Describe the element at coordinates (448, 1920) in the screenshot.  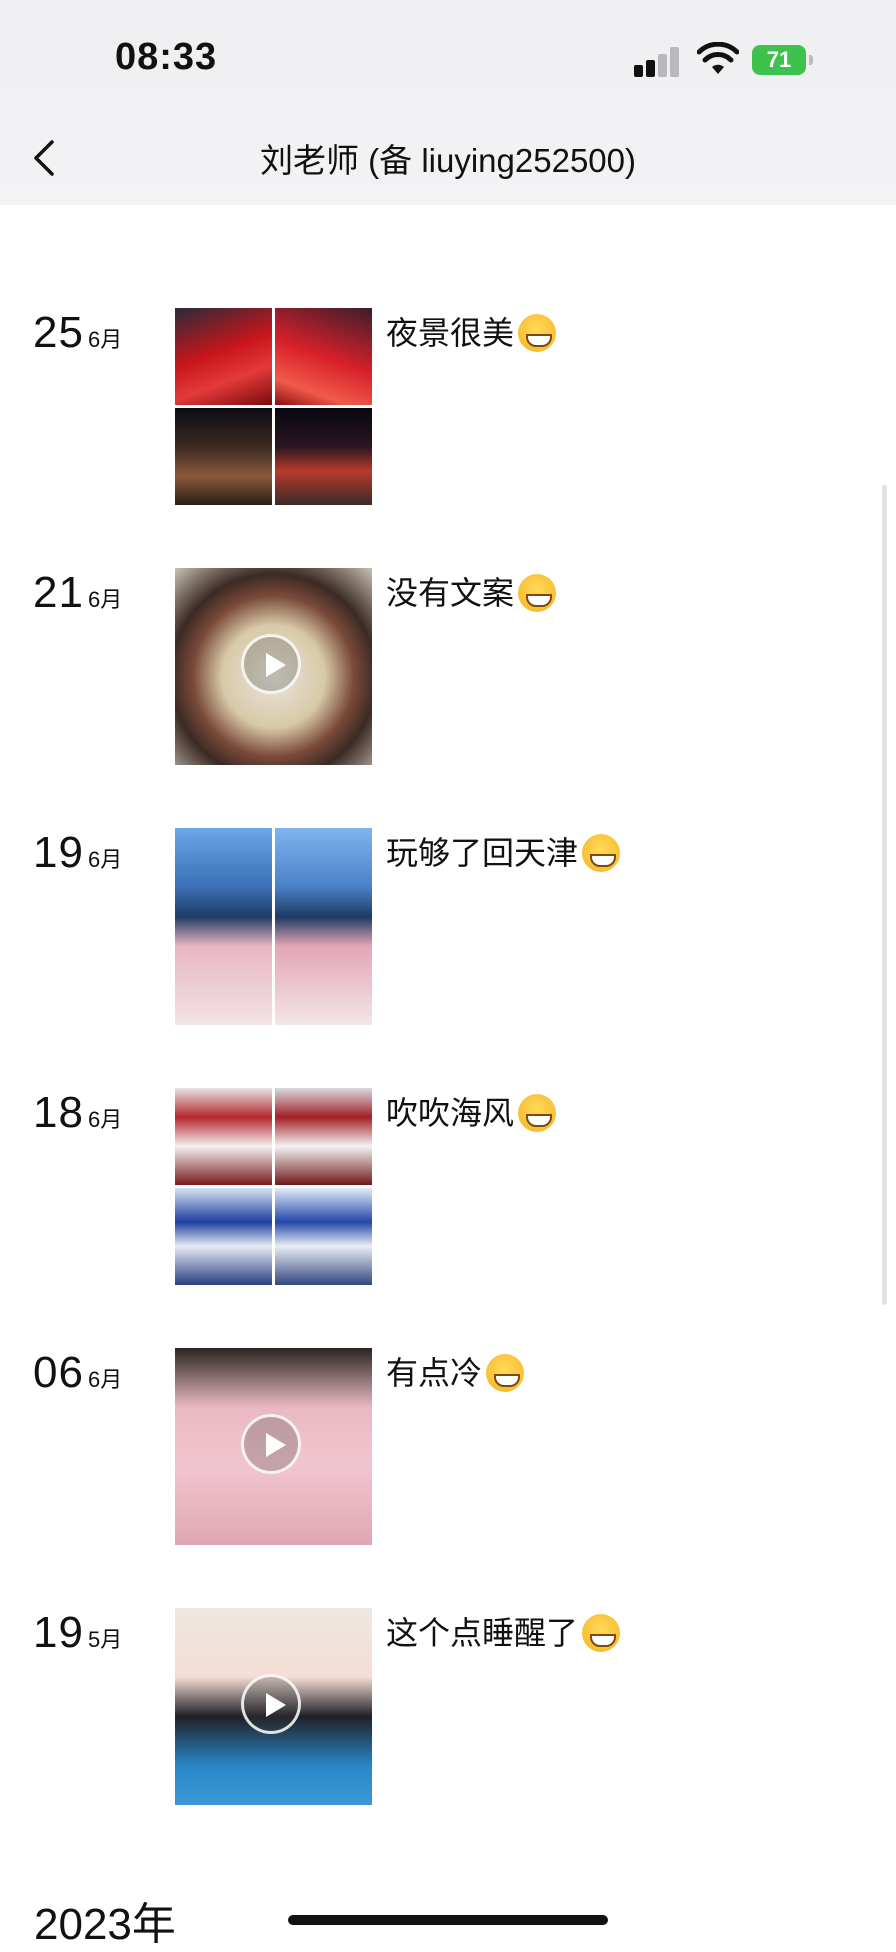
I see `home-indicator` at that location.